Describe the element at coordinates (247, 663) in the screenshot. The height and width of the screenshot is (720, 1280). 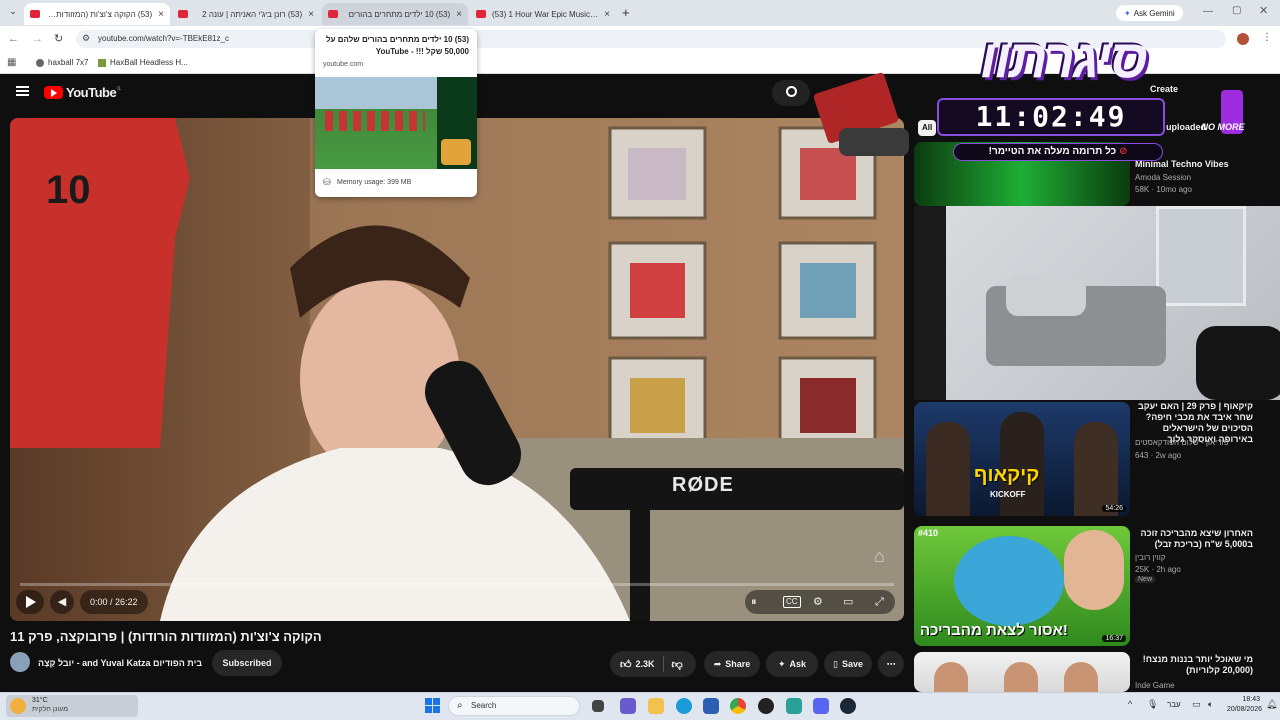
I see `subscribed-button: Subscribed` at that location.